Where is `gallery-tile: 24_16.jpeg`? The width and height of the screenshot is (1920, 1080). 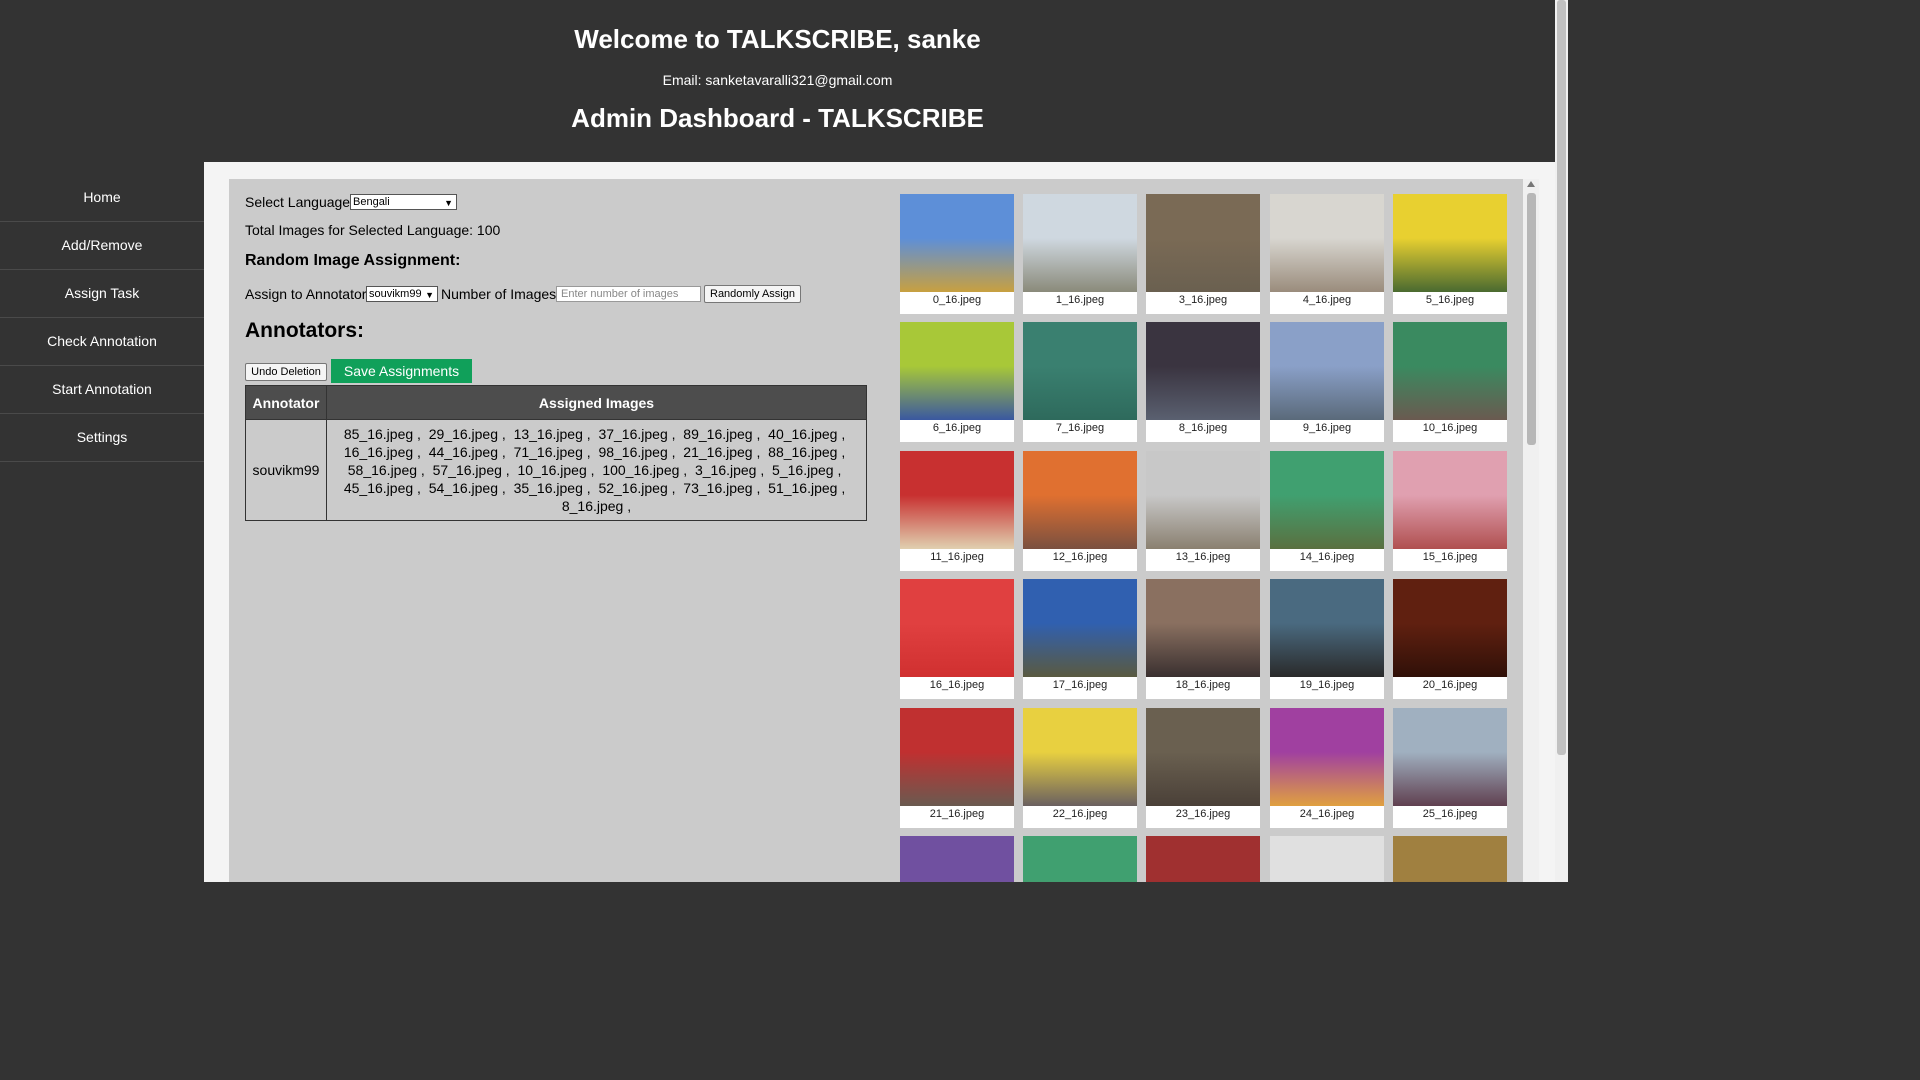
gallery-tile: 24_16.jpeg is located at coordinates (1327, 768).